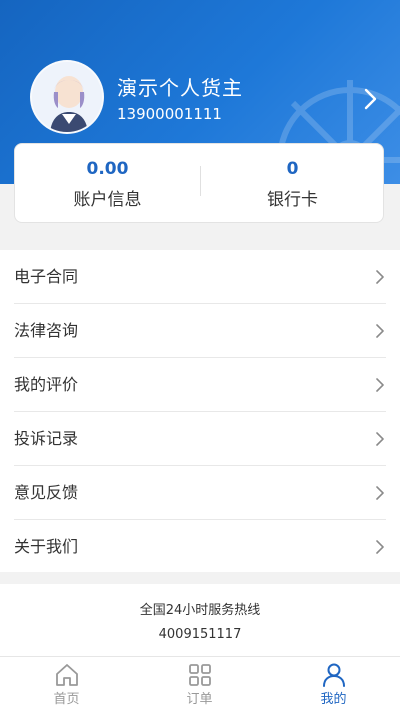 The height and width of the screenshot is (711, 400). I want to click on menu-item-label: 投诉记录, so click(46, 438).